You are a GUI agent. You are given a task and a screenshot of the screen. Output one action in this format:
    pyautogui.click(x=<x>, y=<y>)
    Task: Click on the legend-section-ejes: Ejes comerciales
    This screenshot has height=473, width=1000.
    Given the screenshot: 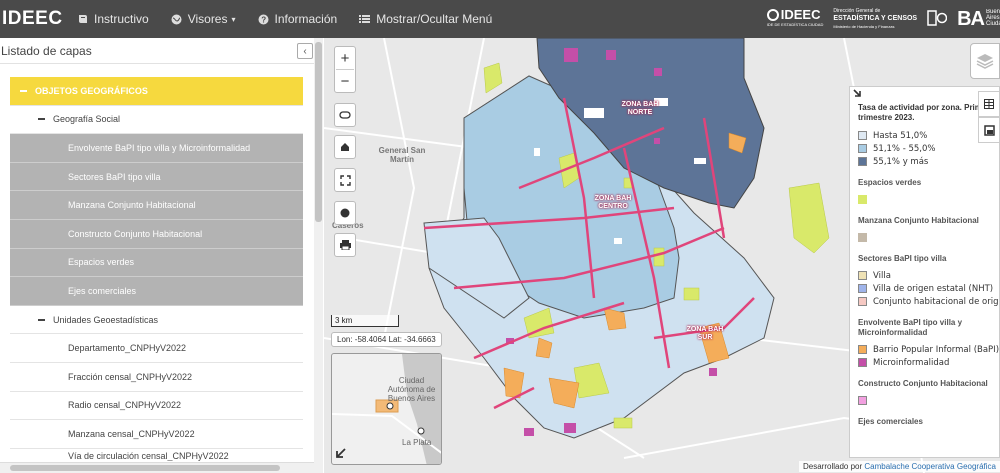 What is the action you would take?
    pyautogui.click(x=890, y=421)
    